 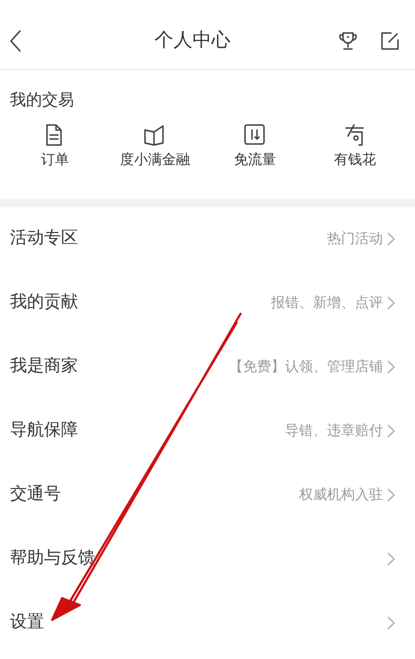 What do you see at coordinates (207, 623) in the screenshot?
I see `menu-row: 设置` at bounding box center [207, 623].